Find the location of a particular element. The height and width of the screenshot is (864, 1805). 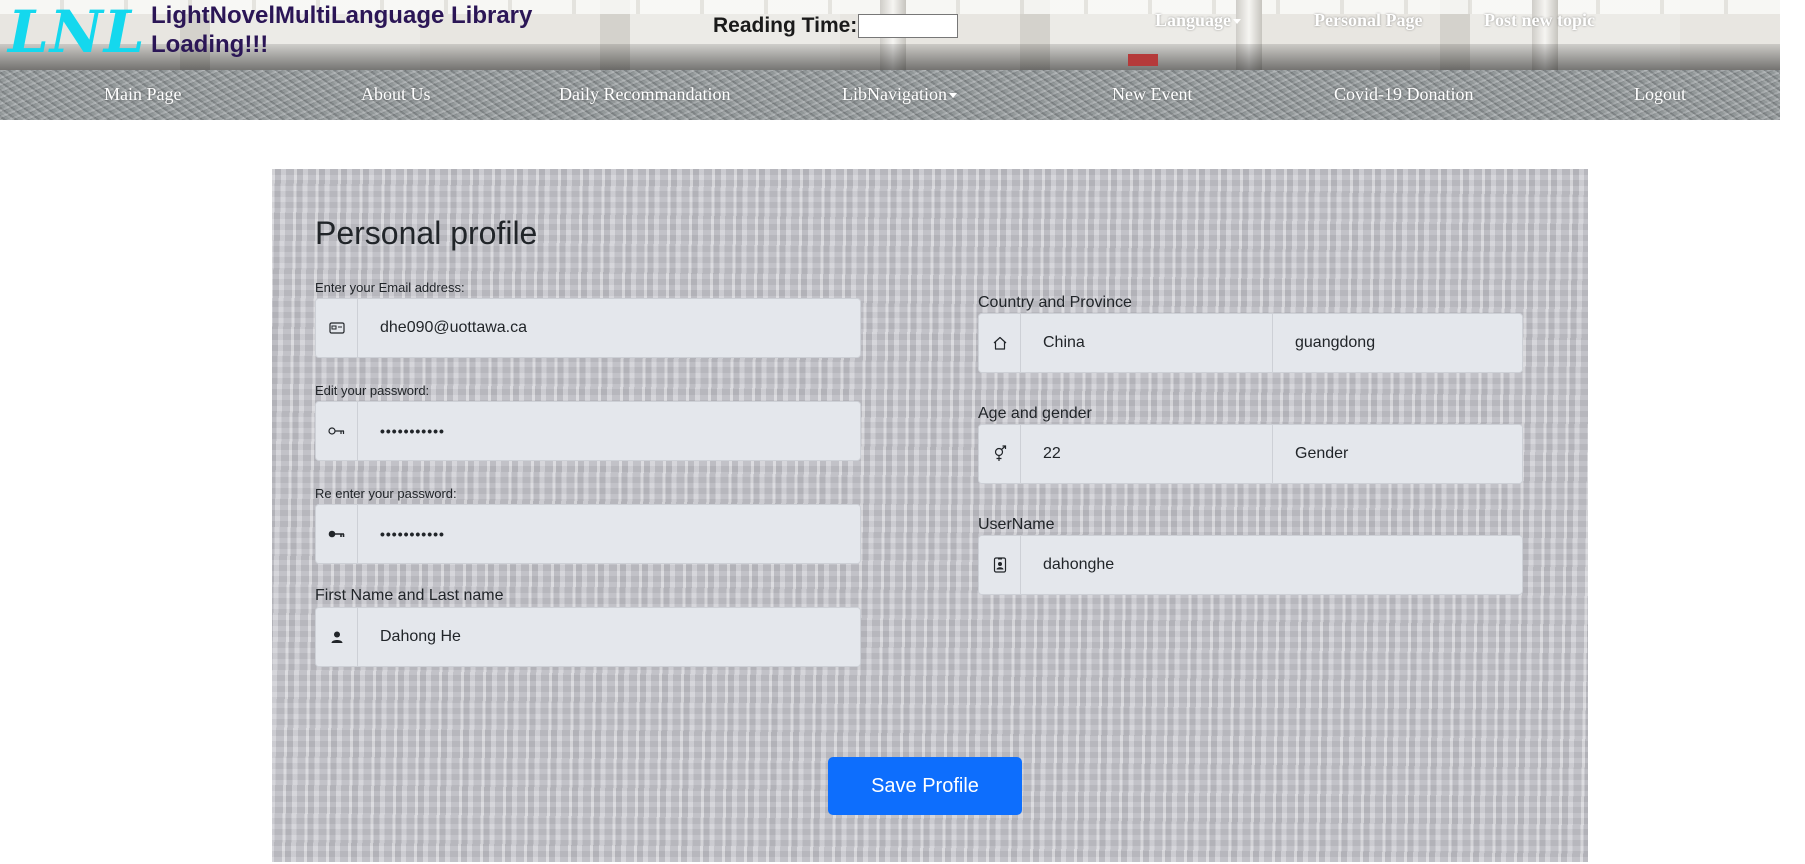

key-outline-icon is located at coordinates (337, 431).